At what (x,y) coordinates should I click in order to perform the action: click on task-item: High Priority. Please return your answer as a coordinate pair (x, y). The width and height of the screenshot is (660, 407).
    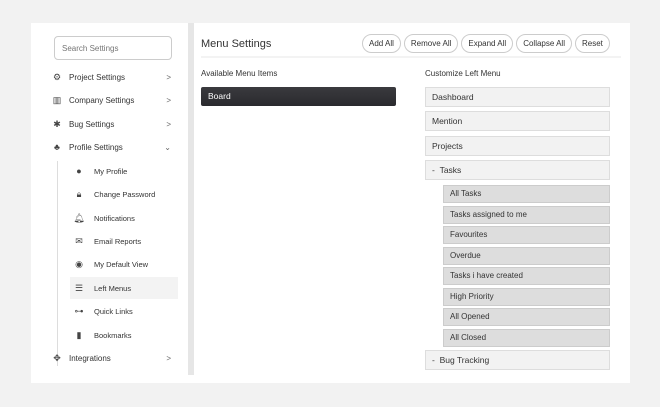
    Looking at the image, I should click on (526, 296).